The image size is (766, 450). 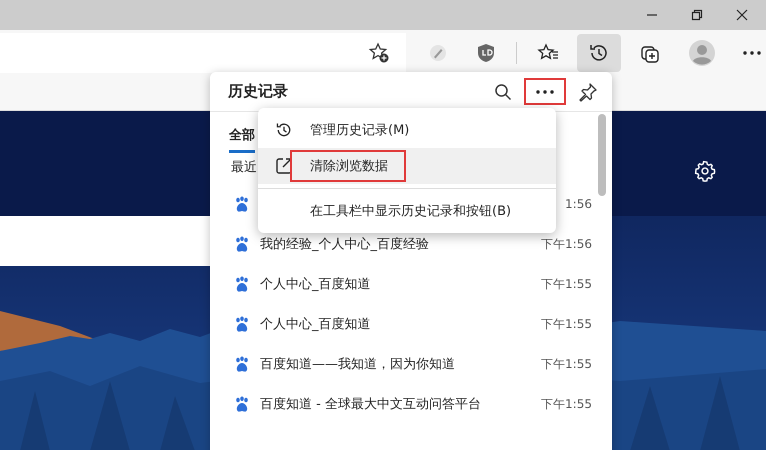 What do you see at coordinates (396, 364) in the screenshot?
I see `history-entry-link: 百度知道——我知道，因为你知道` at bounding box center [396, 364].